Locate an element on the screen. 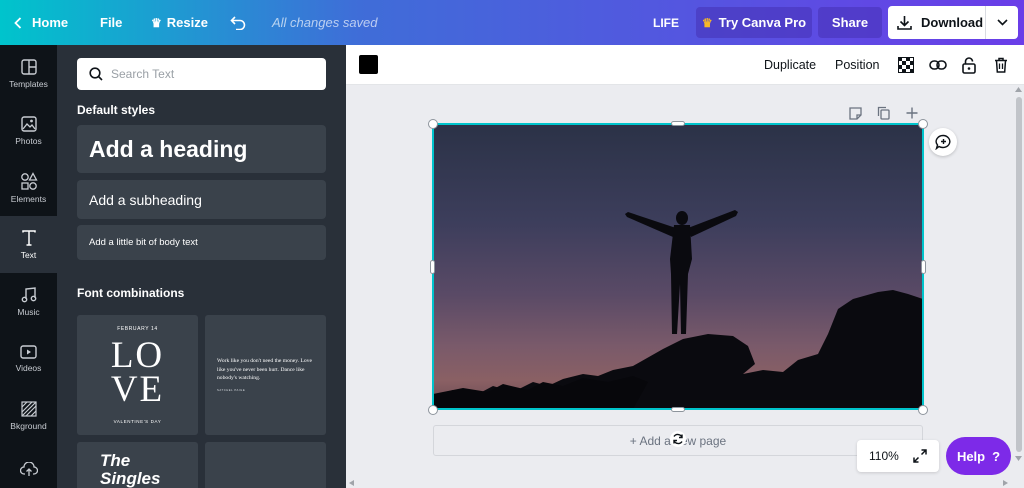 The height and width of the screenshot is (488, 1024). nav-item-photos: Photos is located at coordinates (28, 130).